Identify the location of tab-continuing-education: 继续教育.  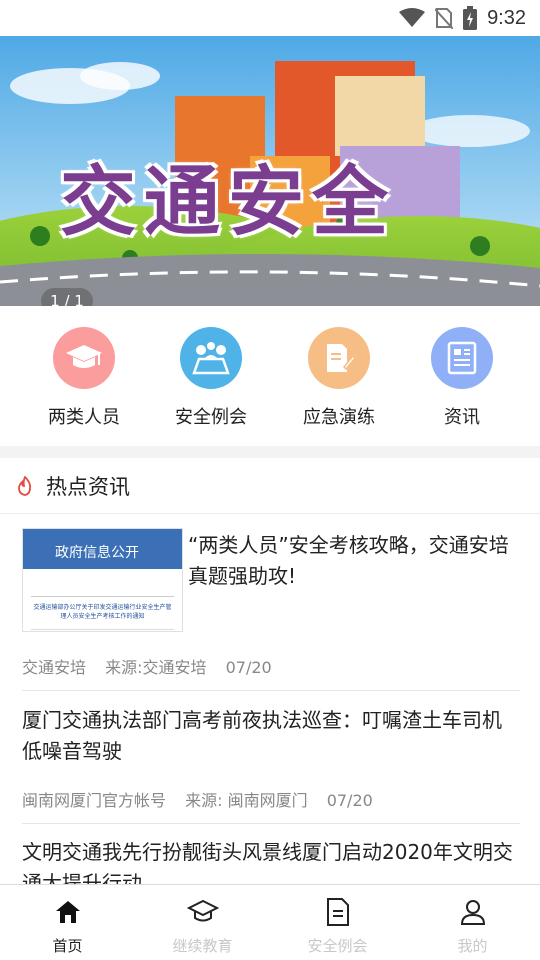
(202, 922).